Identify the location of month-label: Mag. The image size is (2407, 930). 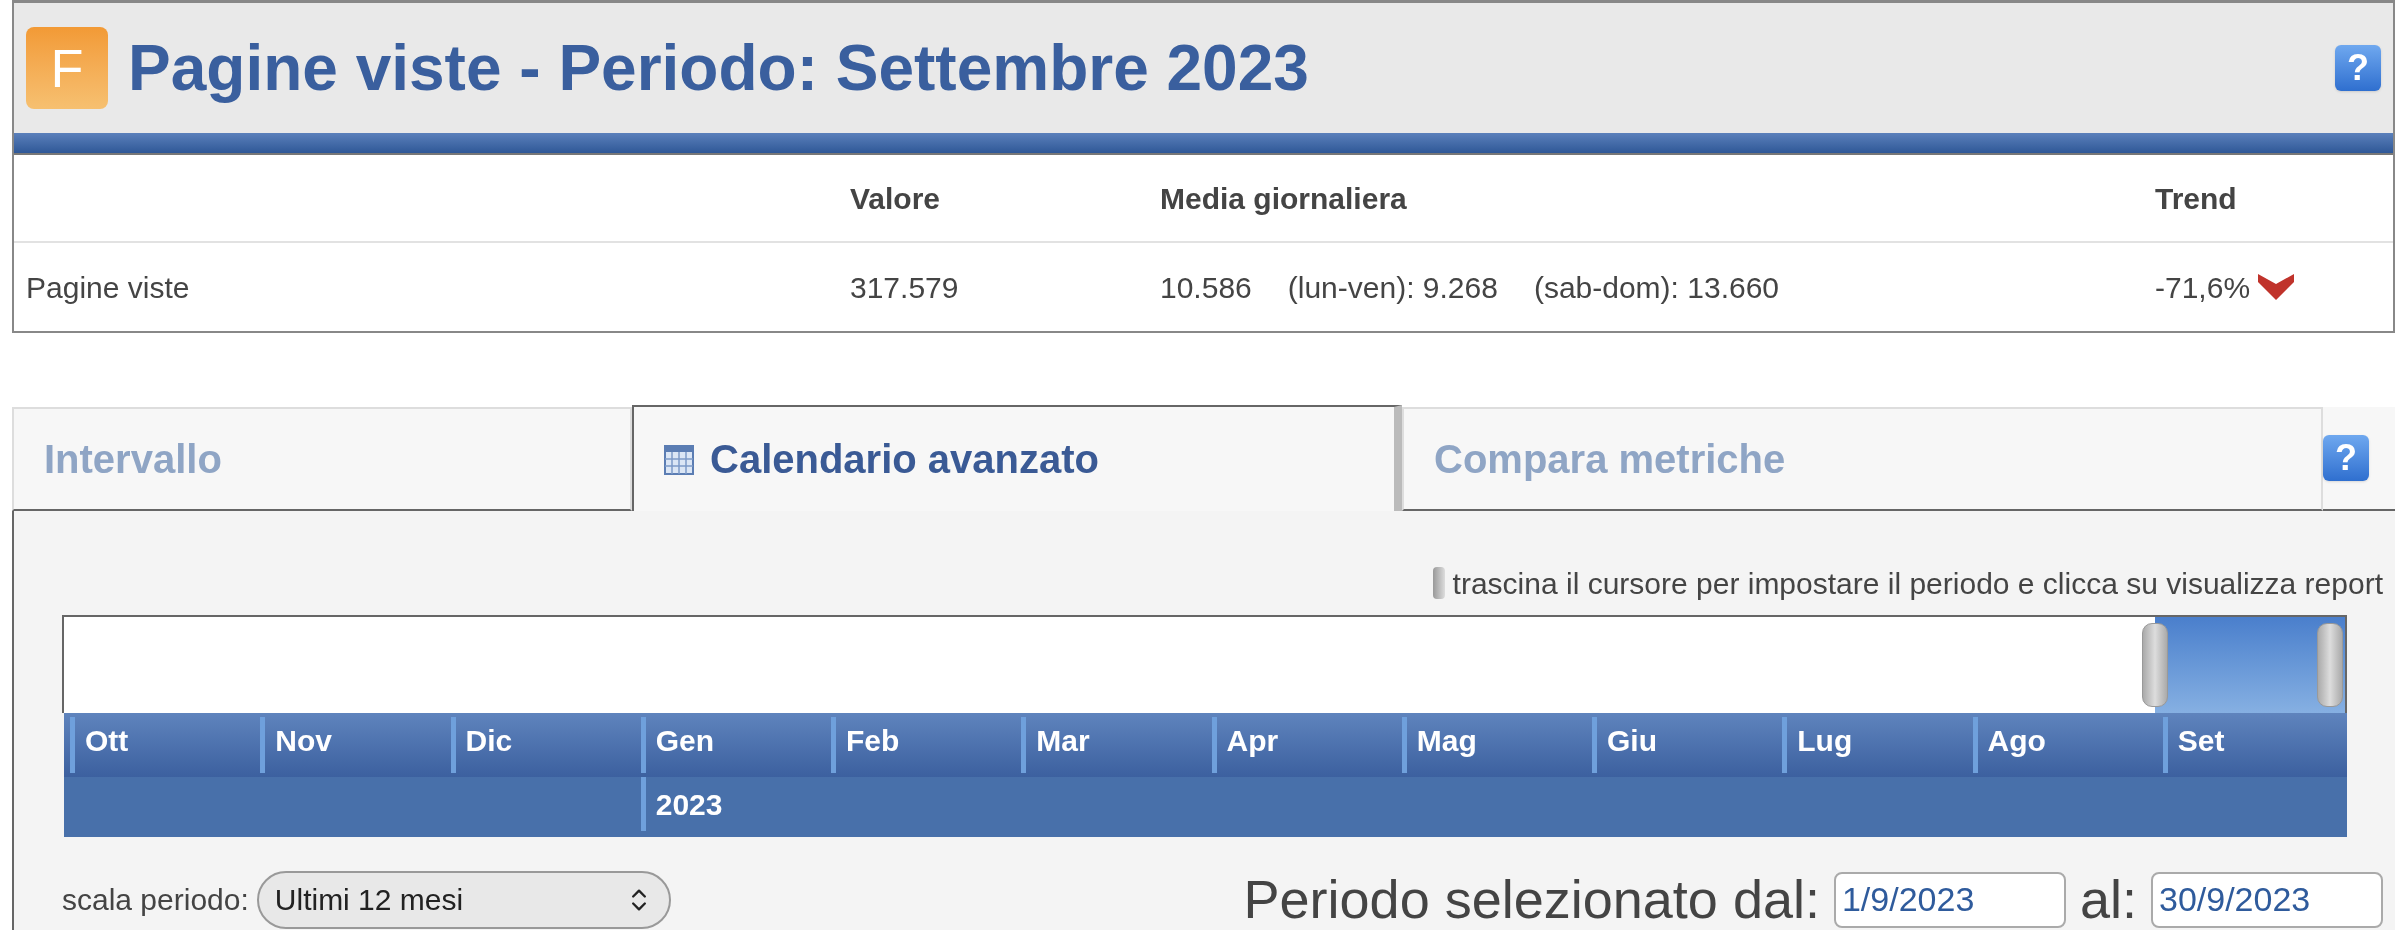
(1446, 740).